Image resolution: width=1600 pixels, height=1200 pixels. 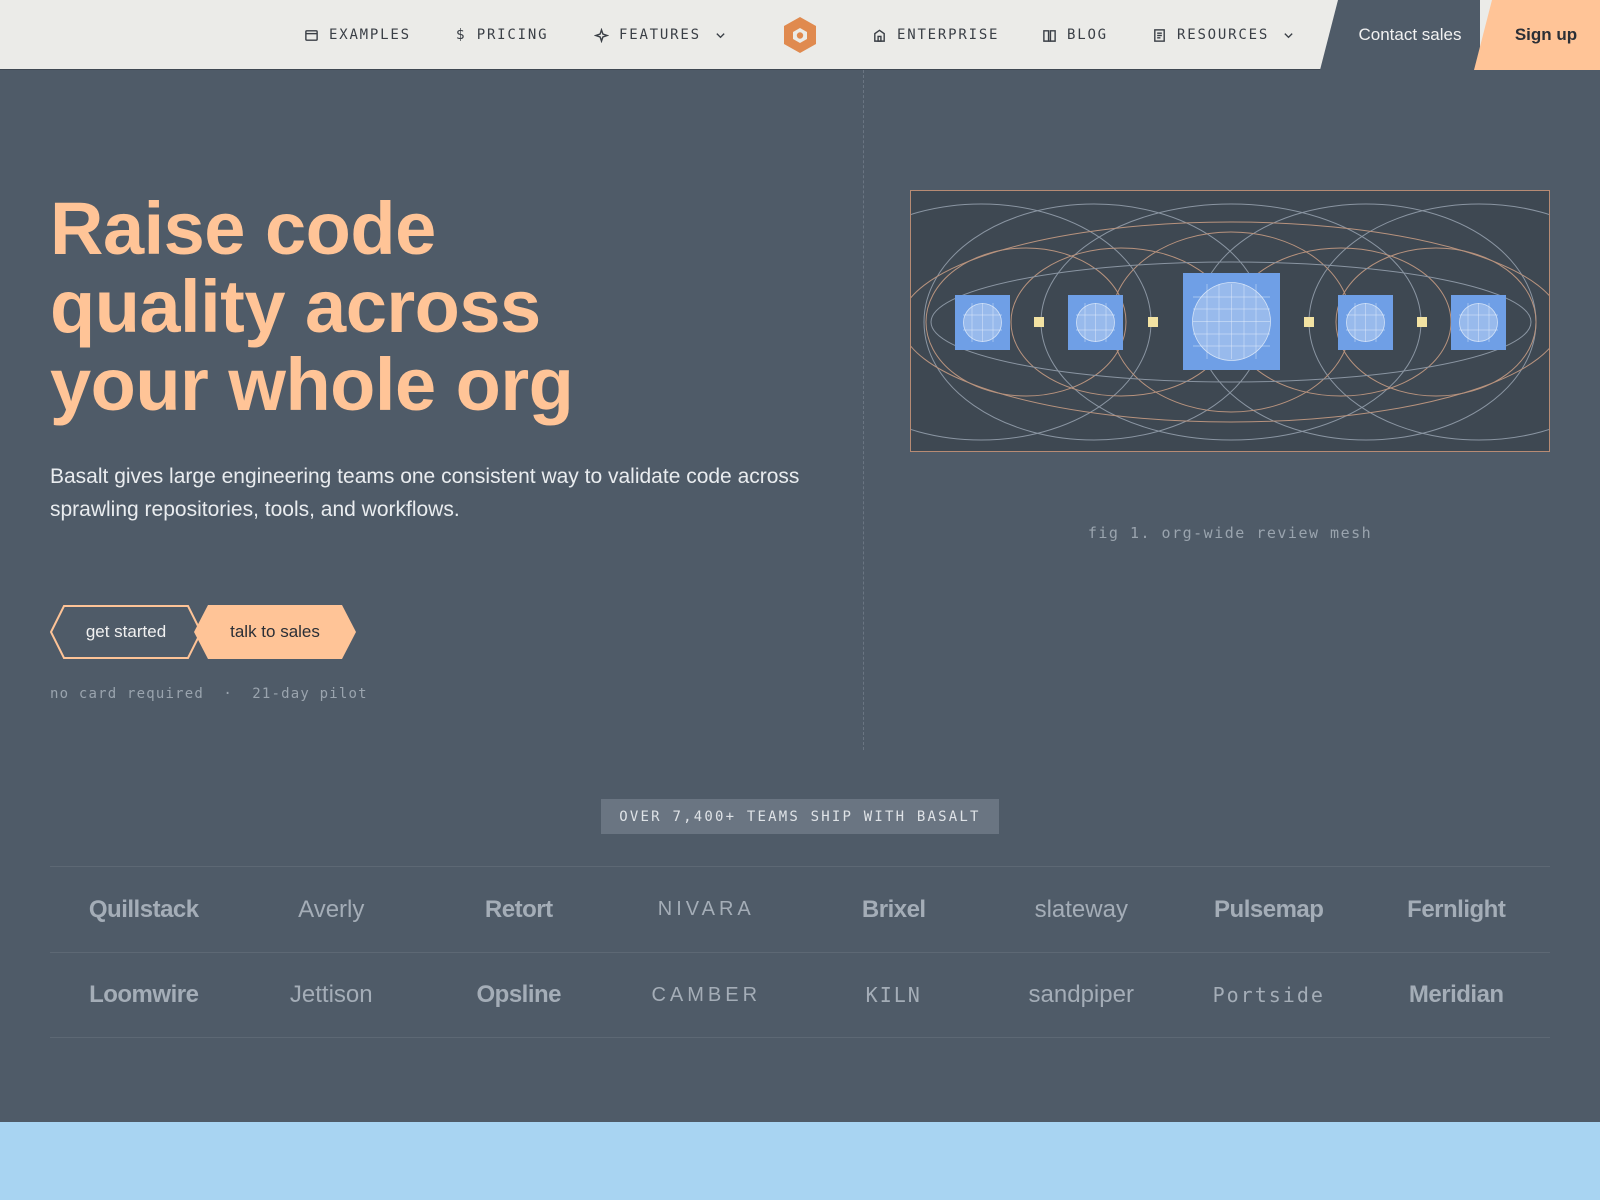 I want to click on customer-logo: Jettison, so click(x=331, y=994).